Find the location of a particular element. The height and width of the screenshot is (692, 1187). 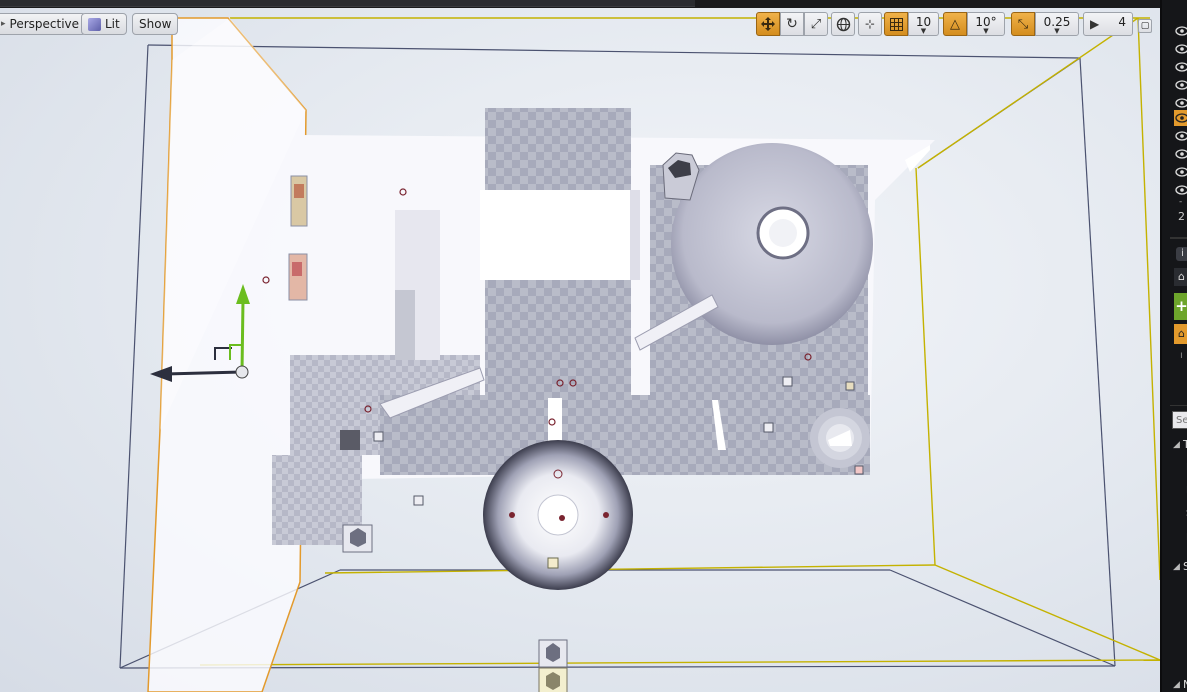

grid-icon is located at coordinates (896, 24).